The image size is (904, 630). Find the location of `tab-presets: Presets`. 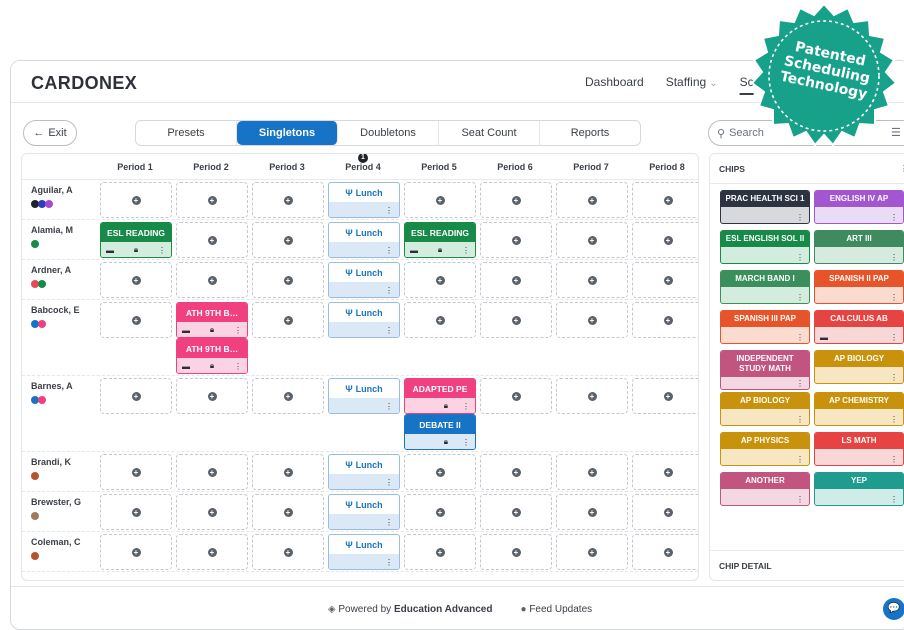

tab-presets: Presets is located at coordinates (186, 133).